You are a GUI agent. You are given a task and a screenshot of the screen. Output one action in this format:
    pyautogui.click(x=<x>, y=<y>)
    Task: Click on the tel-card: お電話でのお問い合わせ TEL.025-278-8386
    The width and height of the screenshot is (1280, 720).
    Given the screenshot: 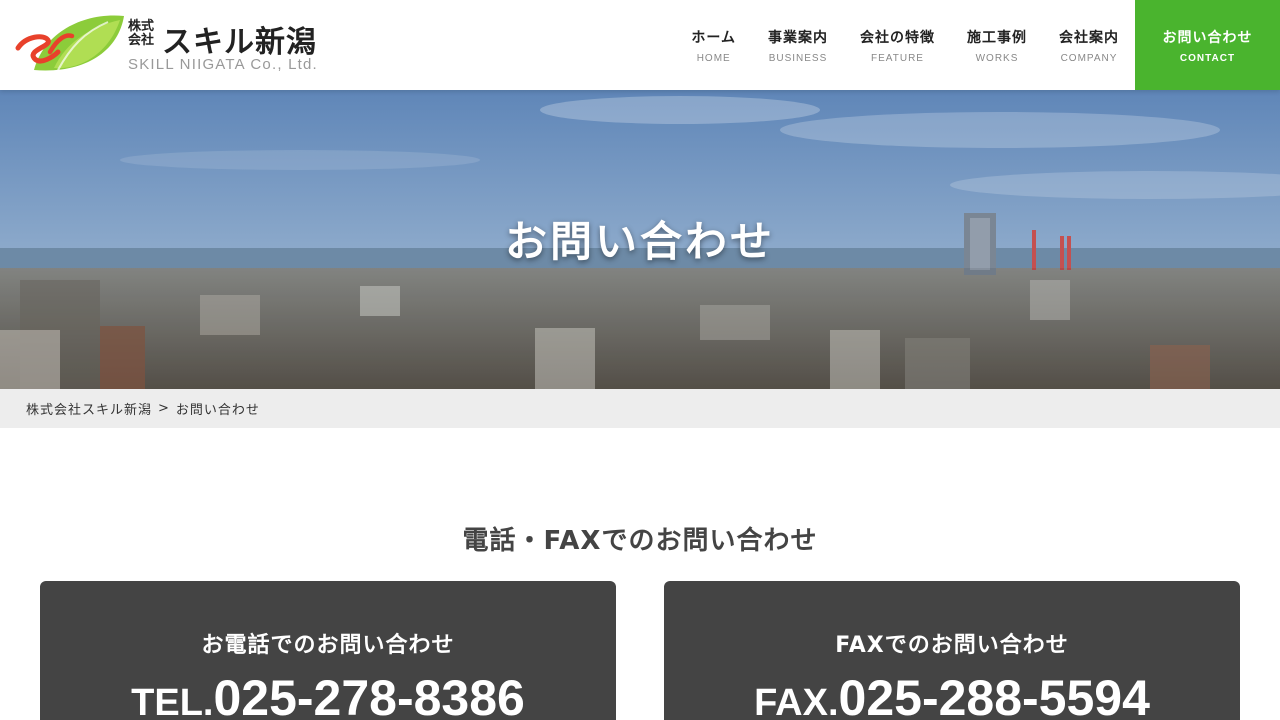 What is the action you would take?
    pyautogui.click(x=328, y=650)
    